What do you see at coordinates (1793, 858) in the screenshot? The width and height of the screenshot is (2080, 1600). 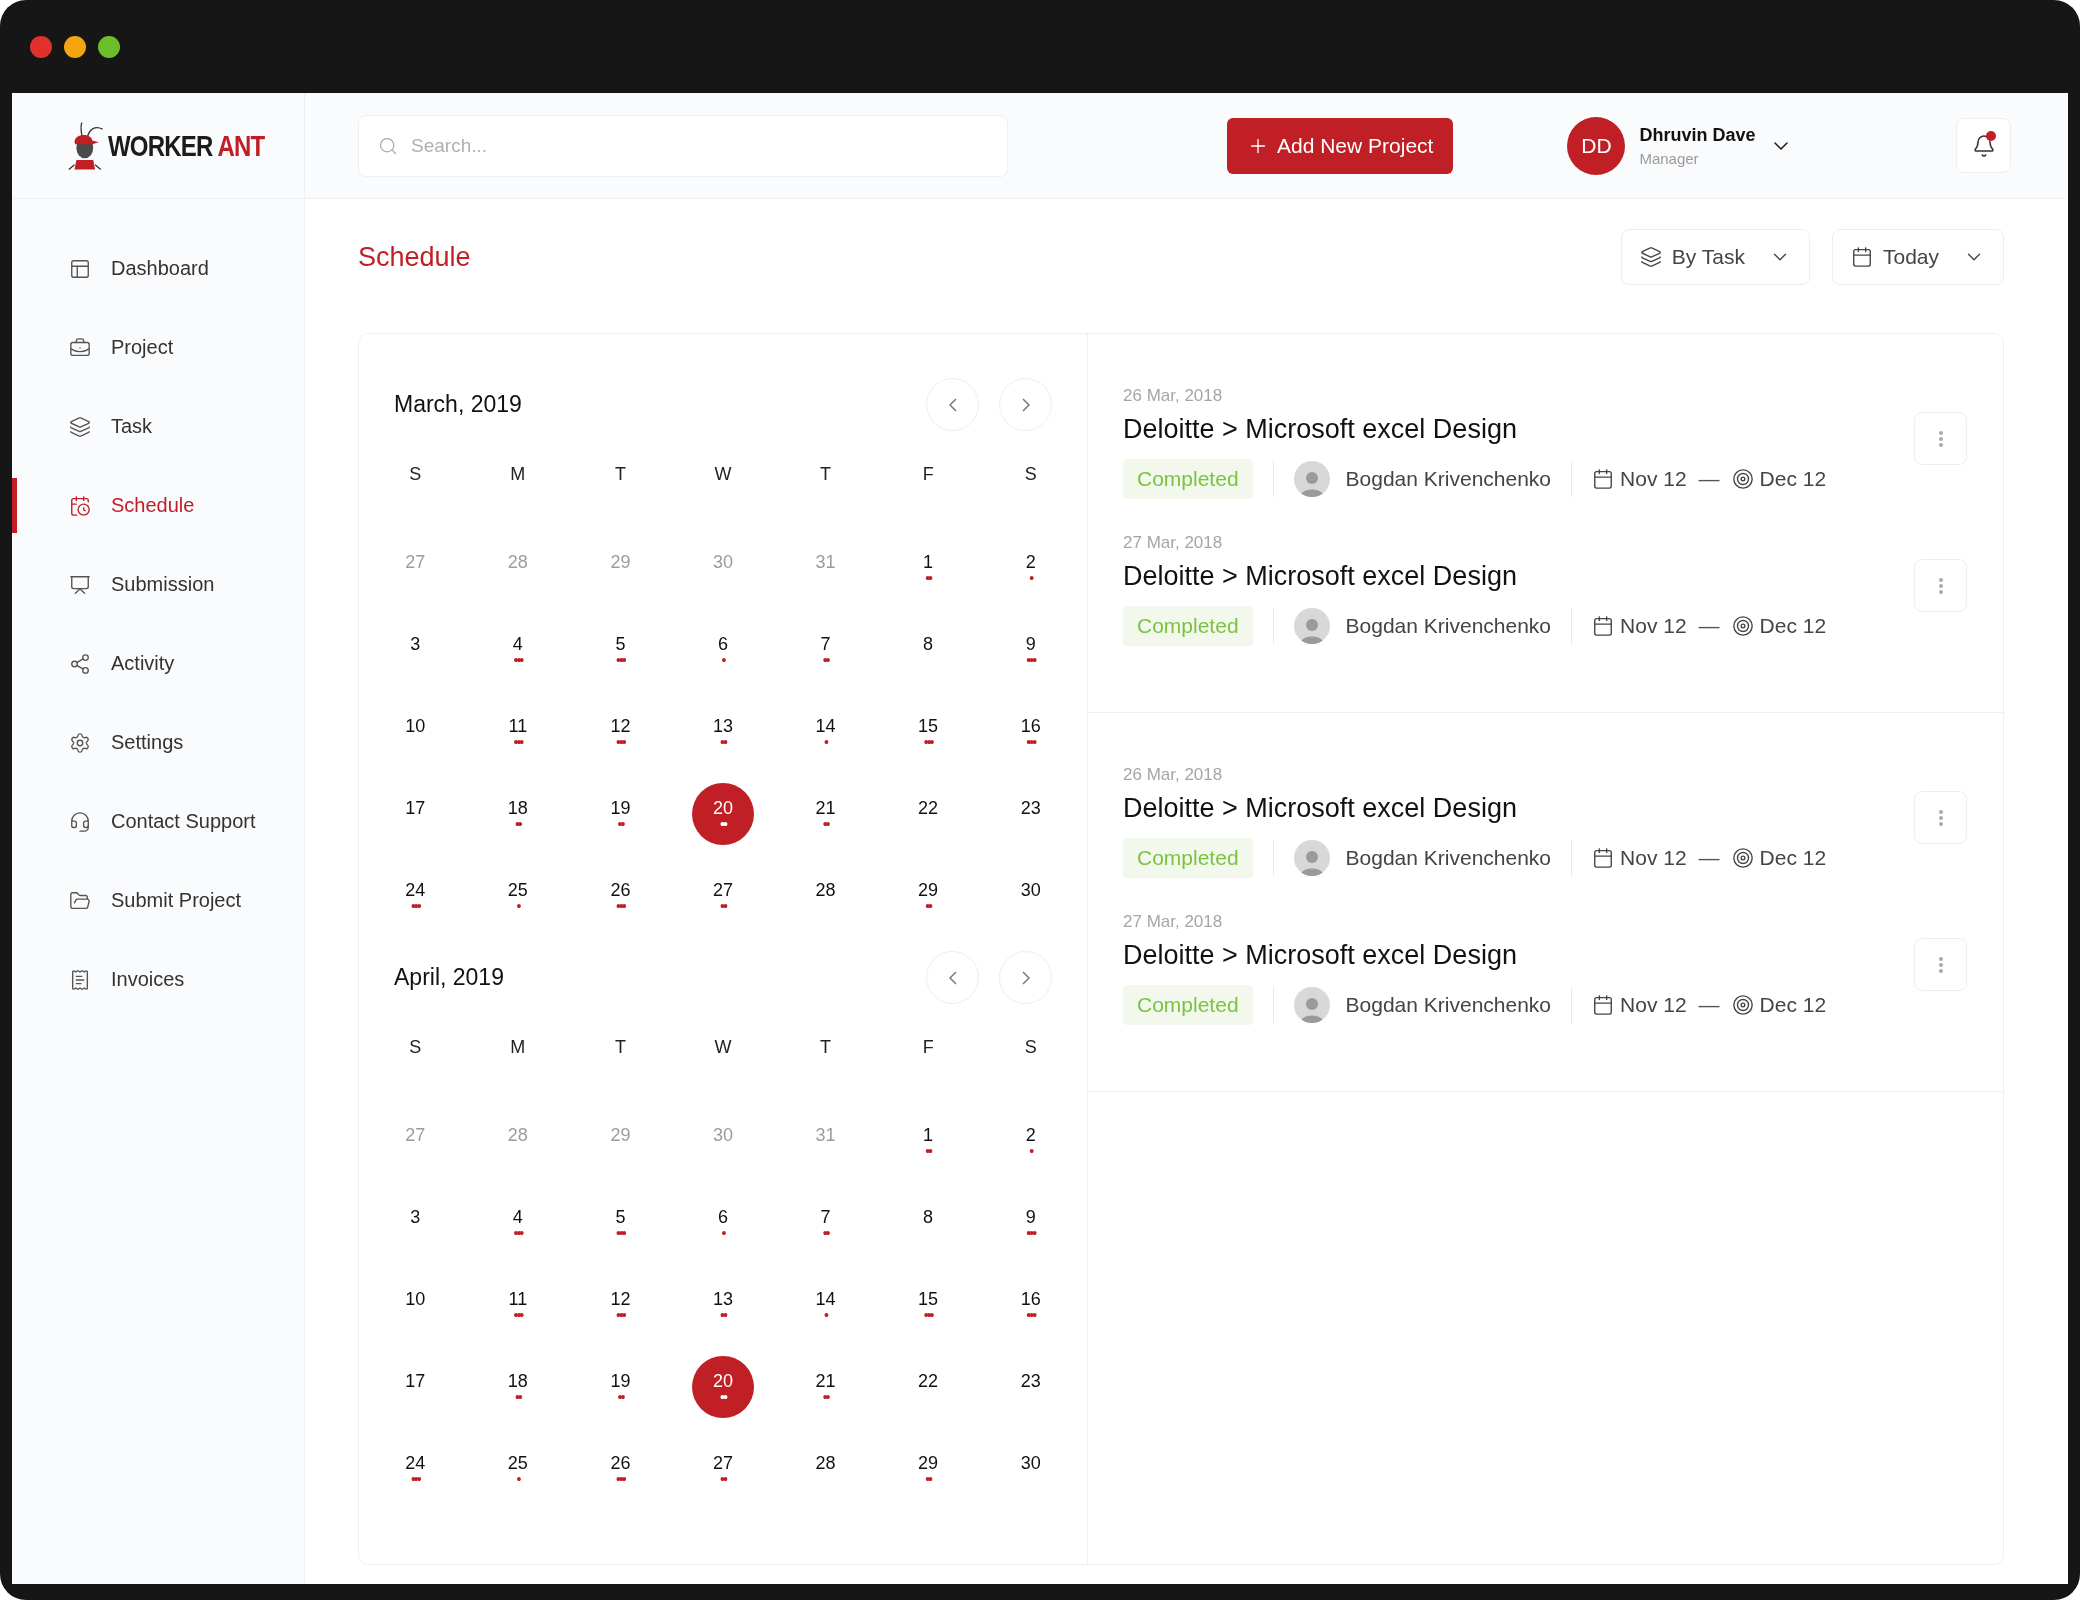 I see `end-date: Dec 12` at bounding box center [1793, 858].